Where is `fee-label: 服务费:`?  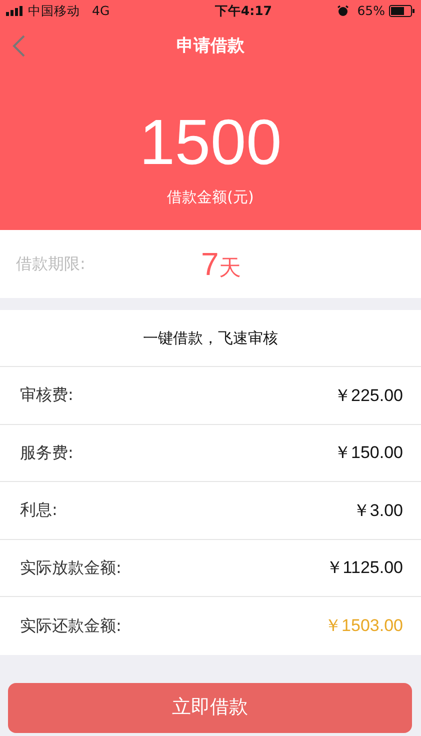 fee-label: 服务费: is located at coordinates (47, 453).